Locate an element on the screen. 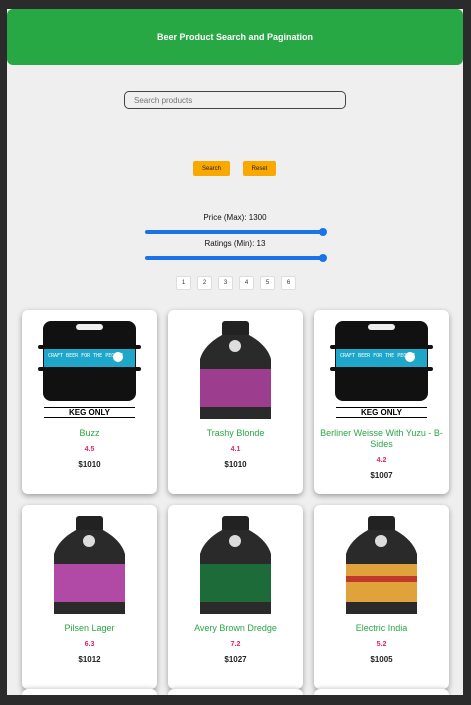  product-name: Trashy Blonde is located at coordinates (235, 433).